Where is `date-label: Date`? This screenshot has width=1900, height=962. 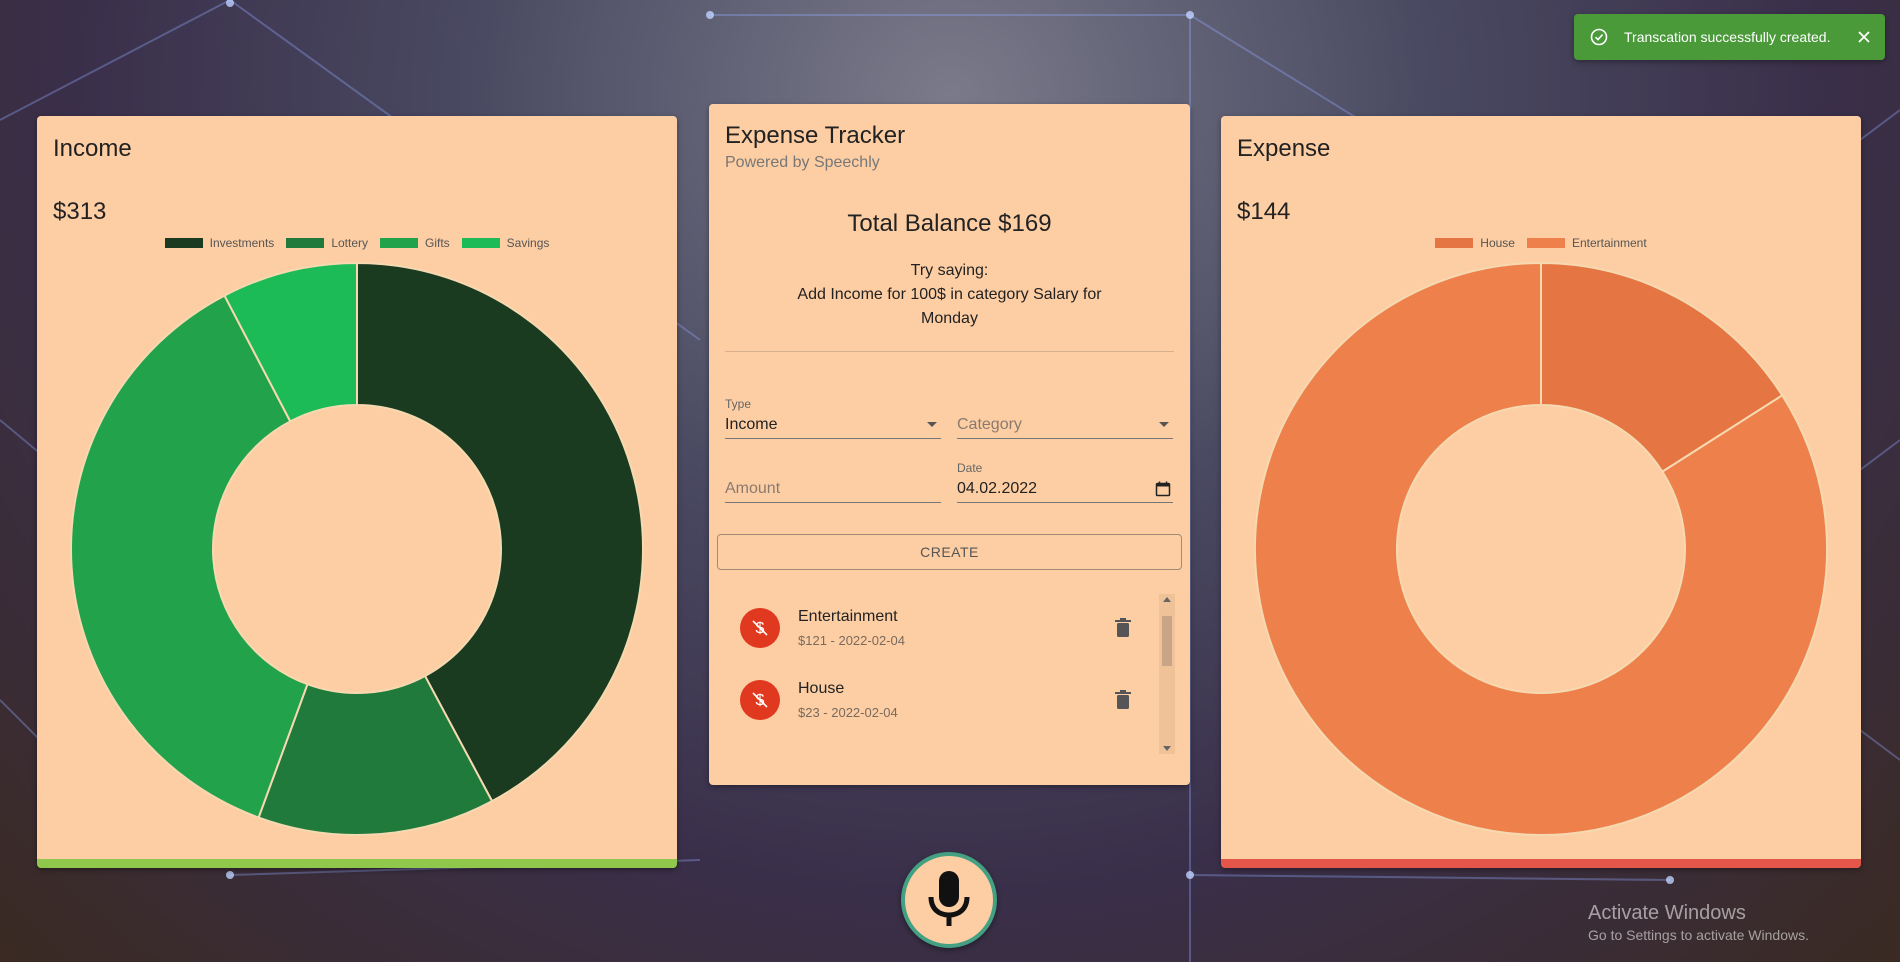 date-label: Date is located at coordinates (970, 468).